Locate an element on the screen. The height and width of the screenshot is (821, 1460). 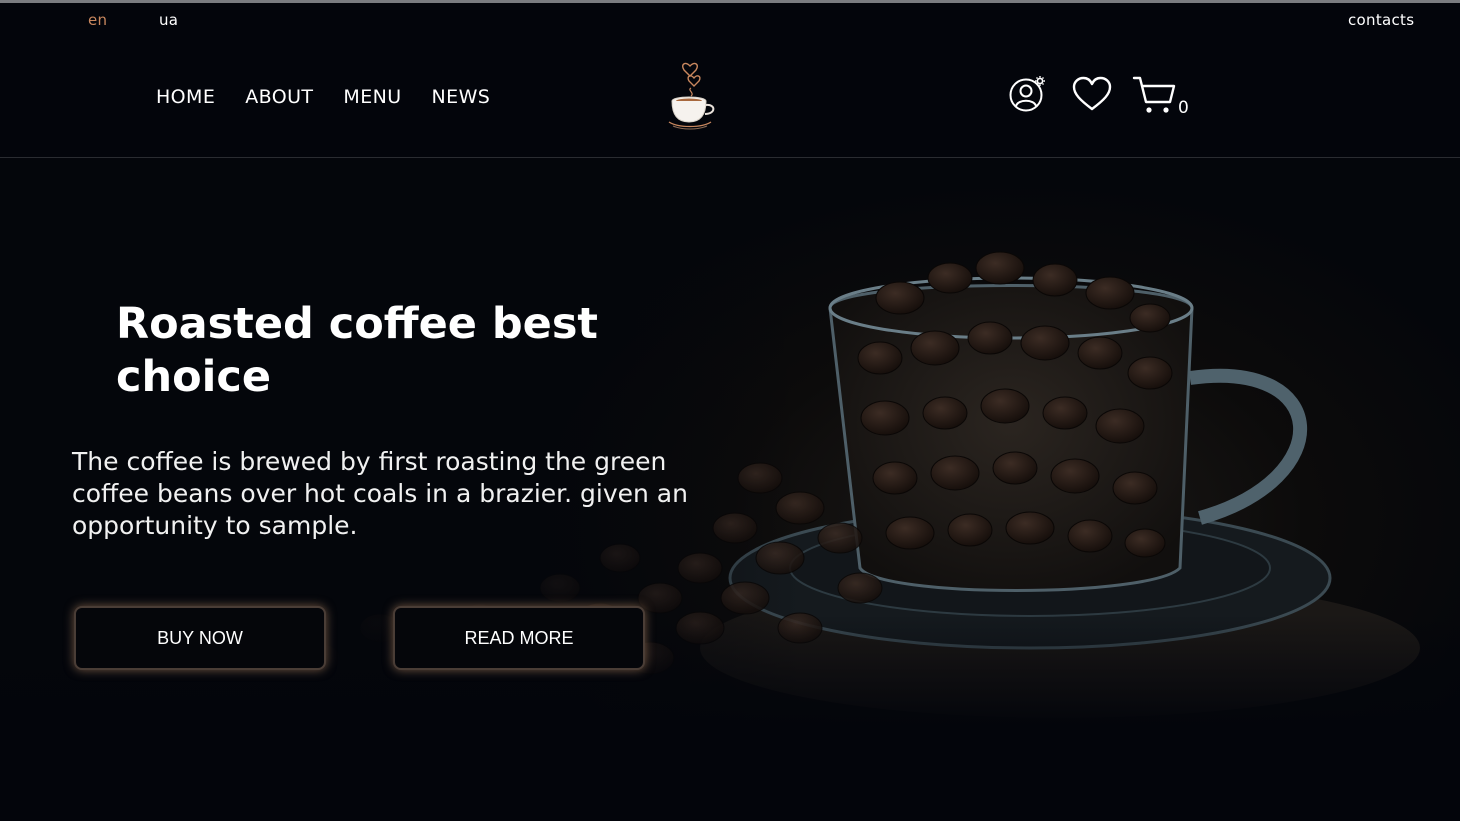
nav-home: HOME is located at coordinates (185, 97).